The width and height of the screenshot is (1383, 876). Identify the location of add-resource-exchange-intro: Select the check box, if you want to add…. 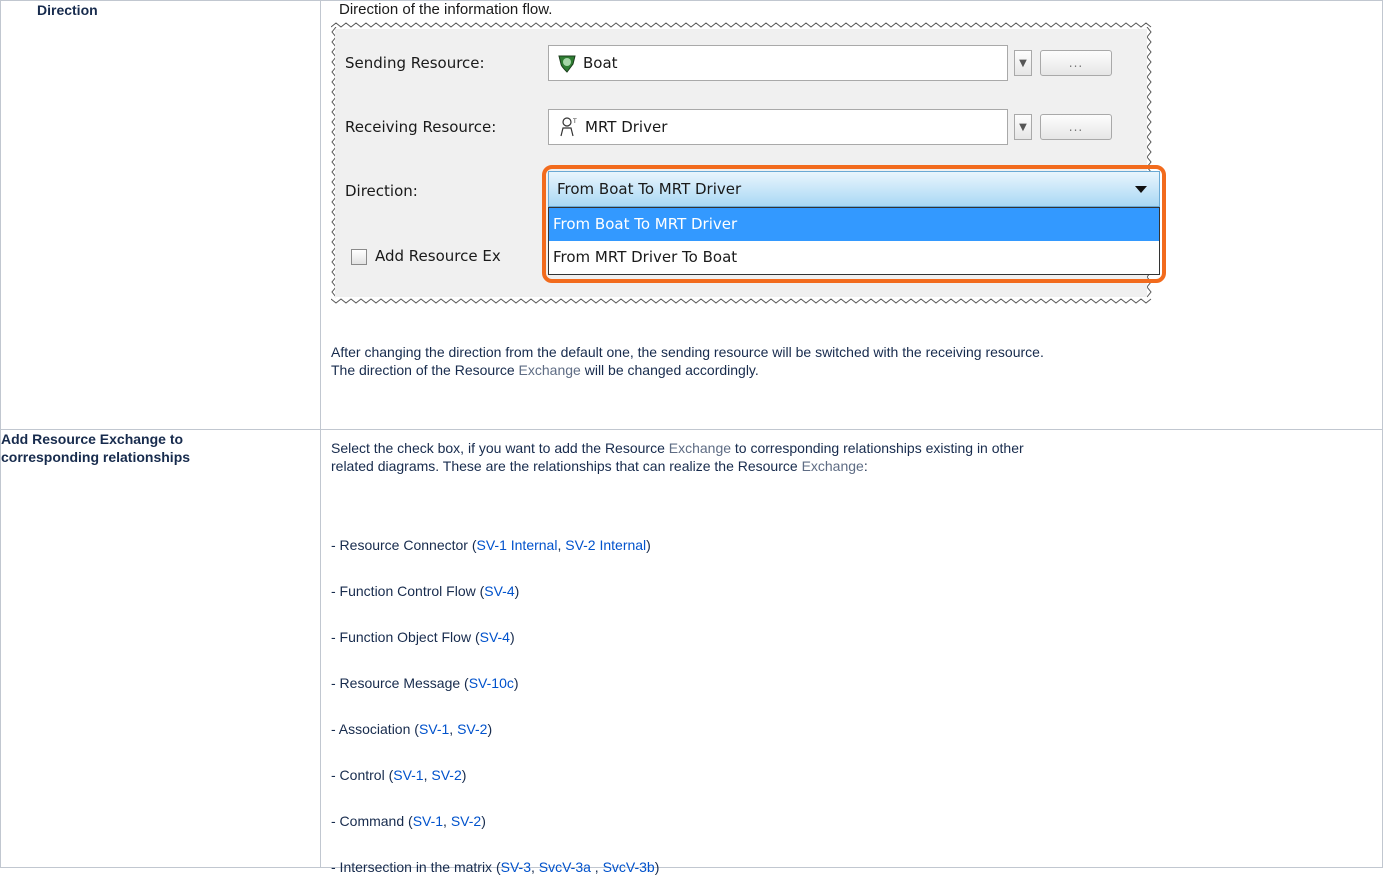
(851, 457).